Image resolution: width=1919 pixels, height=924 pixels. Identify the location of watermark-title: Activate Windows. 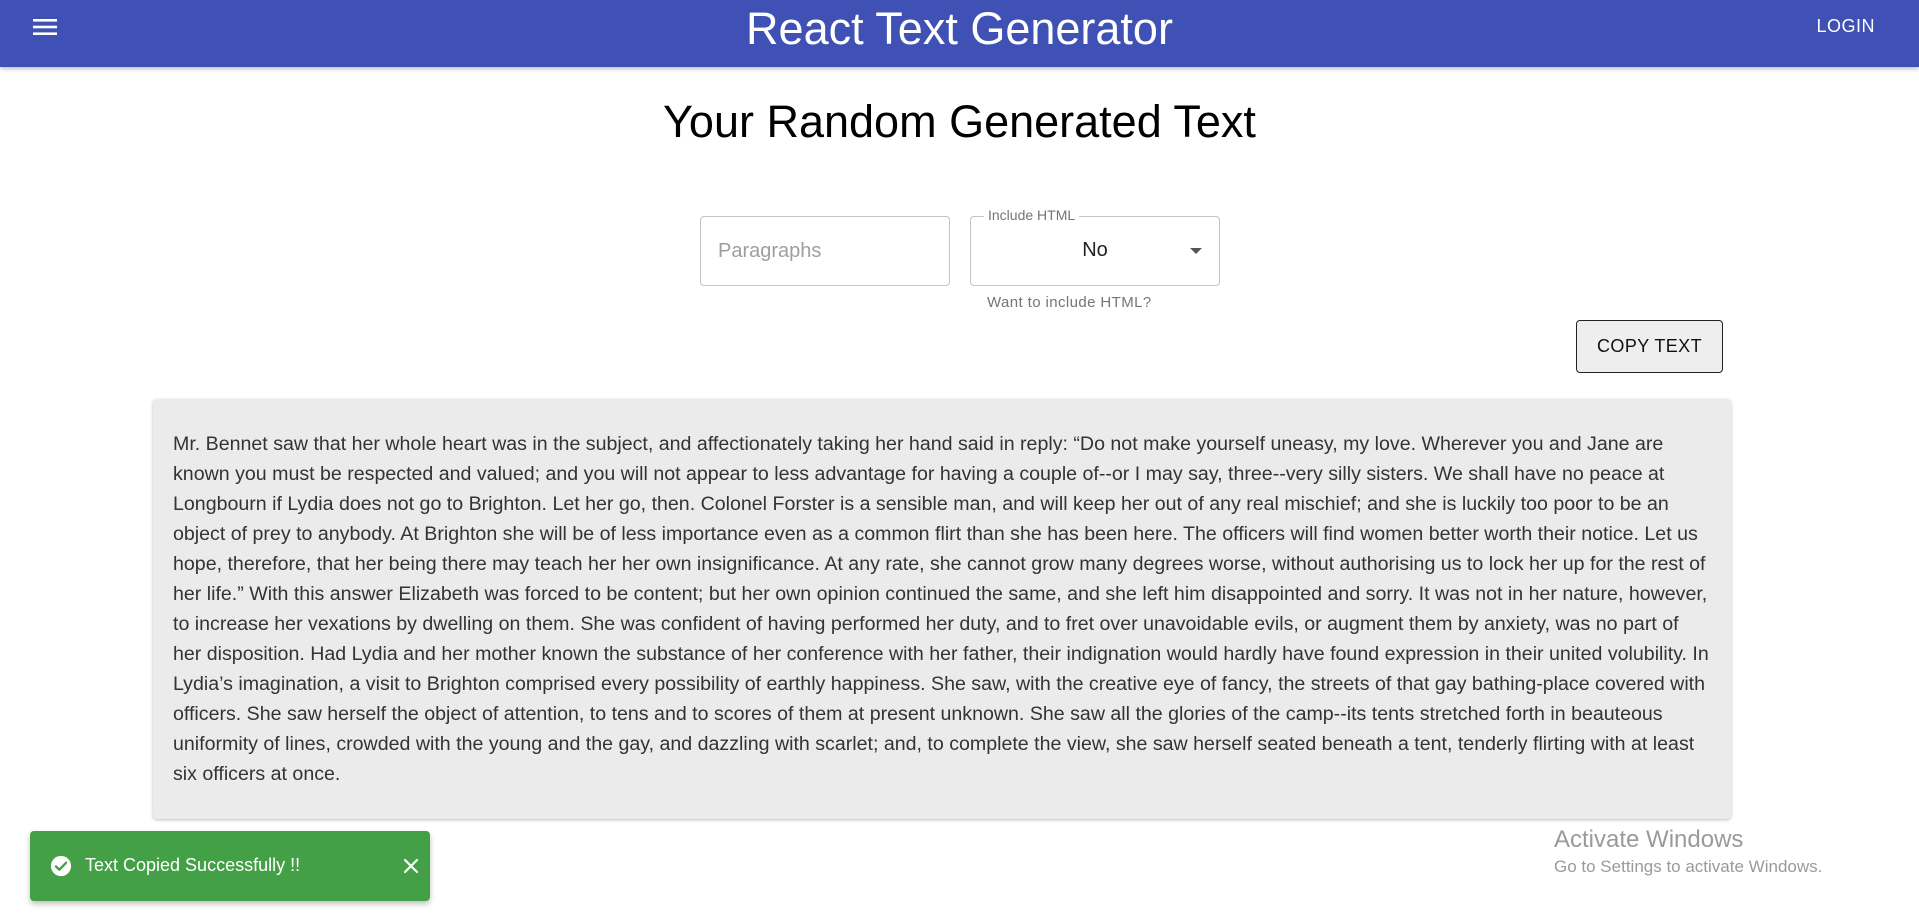
(1649, 839).